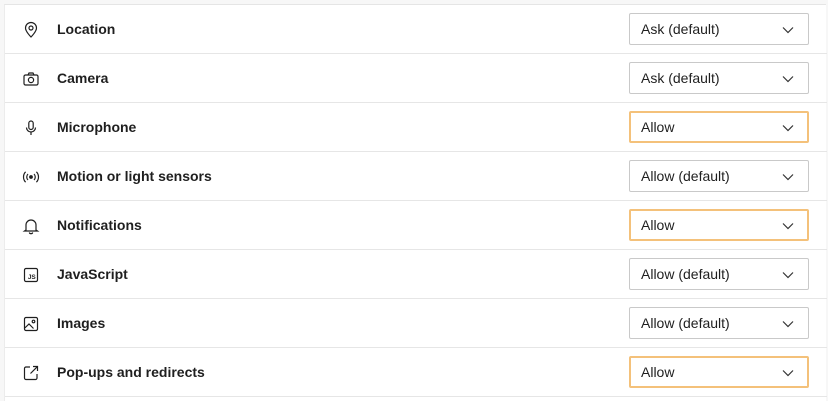  I want to click on permission-row-camera: Camera Ask (default), so click(416, 78).